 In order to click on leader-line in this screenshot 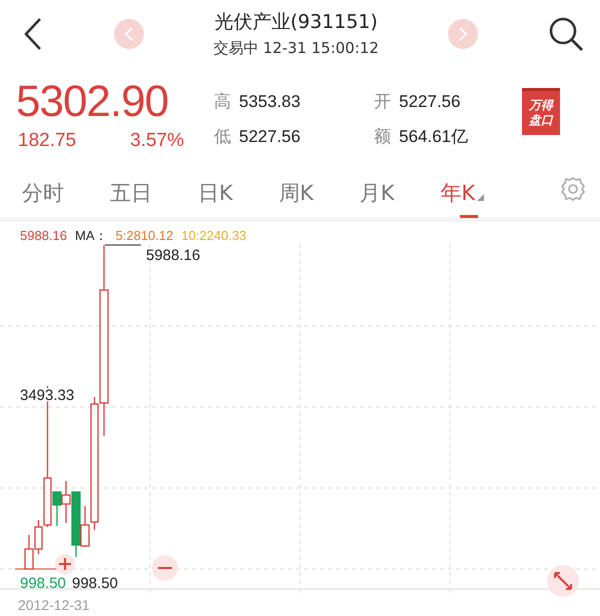, I will do `click(123, 245)`.